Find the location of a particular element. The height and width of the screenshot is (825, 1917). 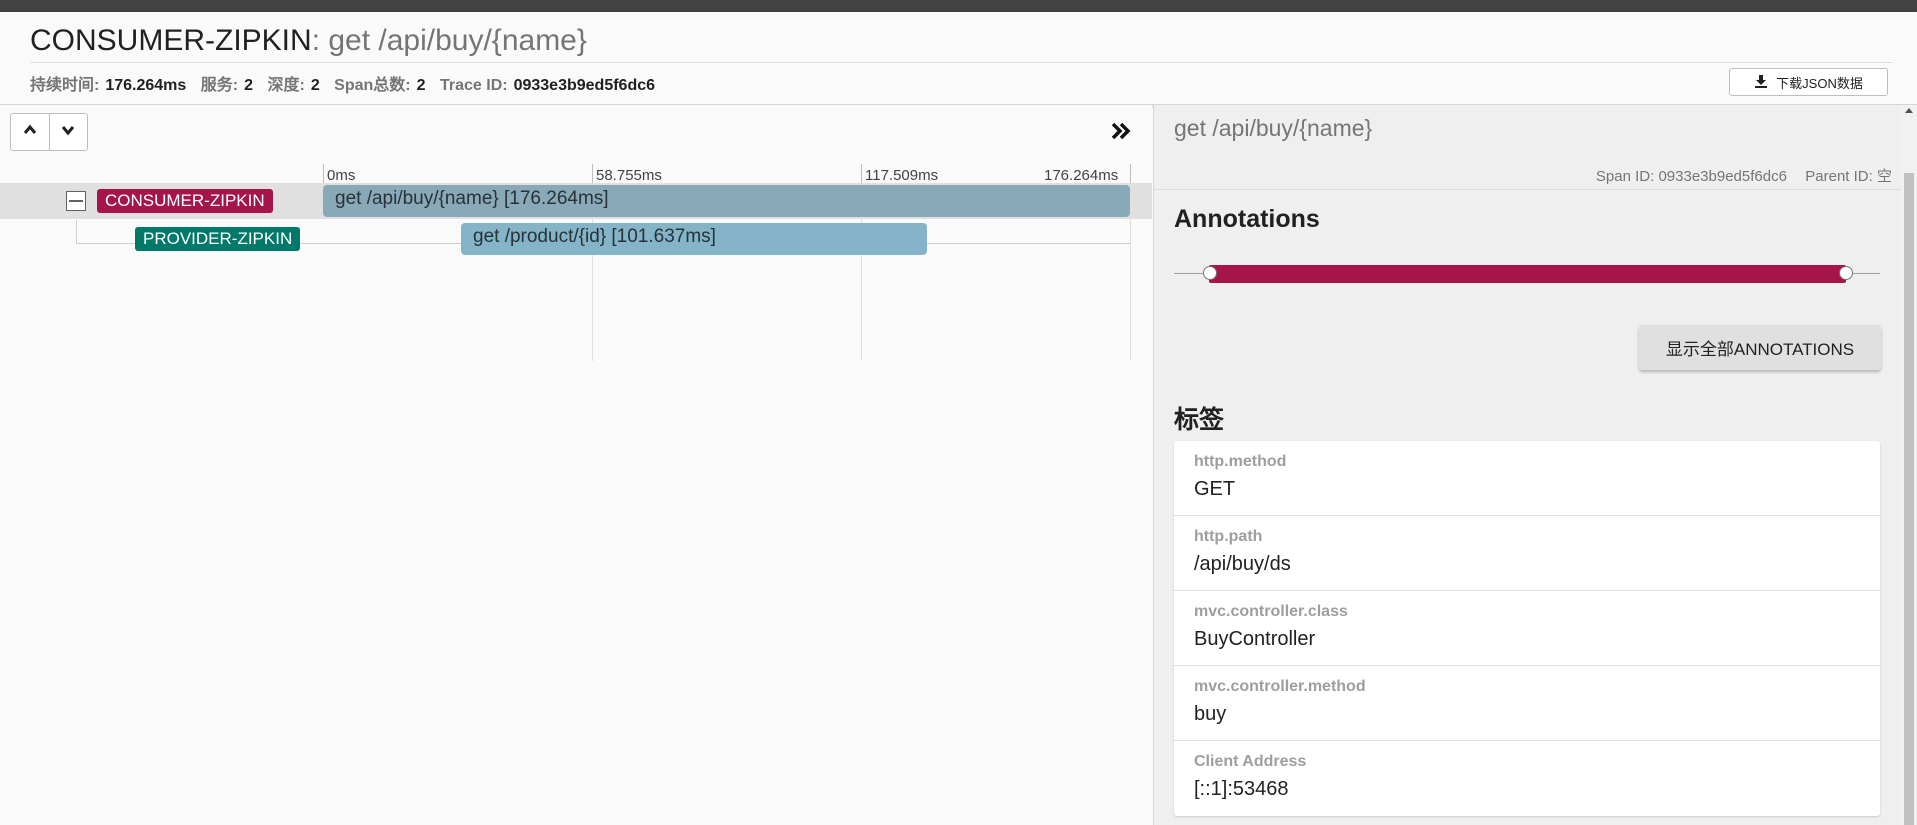

parent-id-value: 空 is located at coordinates (1884, 176).